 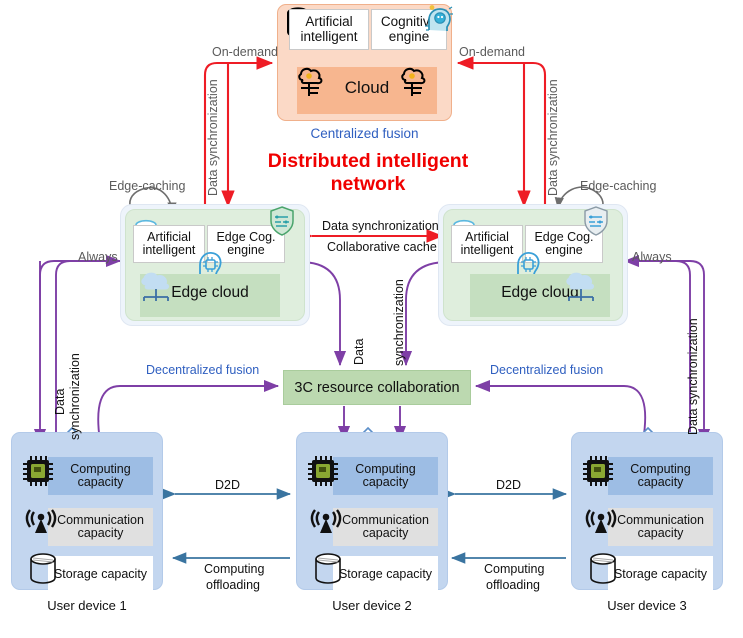 What do you see at coordinates (98, 257) in the screenshot?
I see `always-label-left: Always` at bounding box center [98, 257].